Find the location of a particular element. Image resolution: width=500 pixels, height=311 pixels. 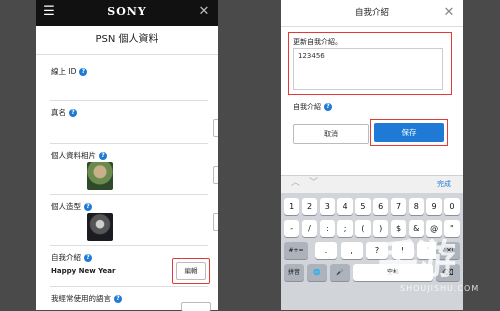

highlight-frame: 編輯 is located at coordinates (191, 271).